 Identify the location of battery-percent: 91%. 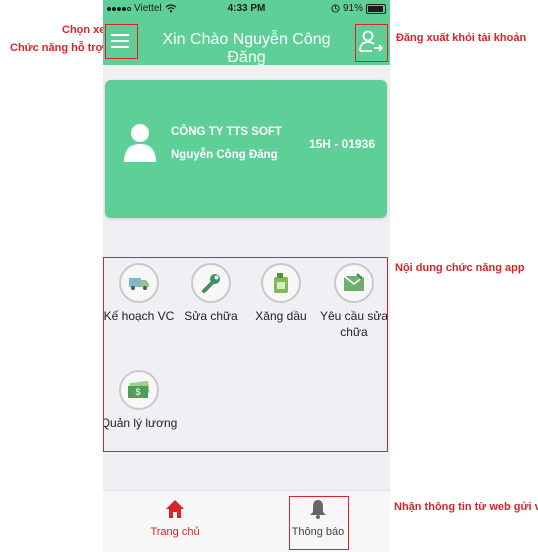
(352, 8).